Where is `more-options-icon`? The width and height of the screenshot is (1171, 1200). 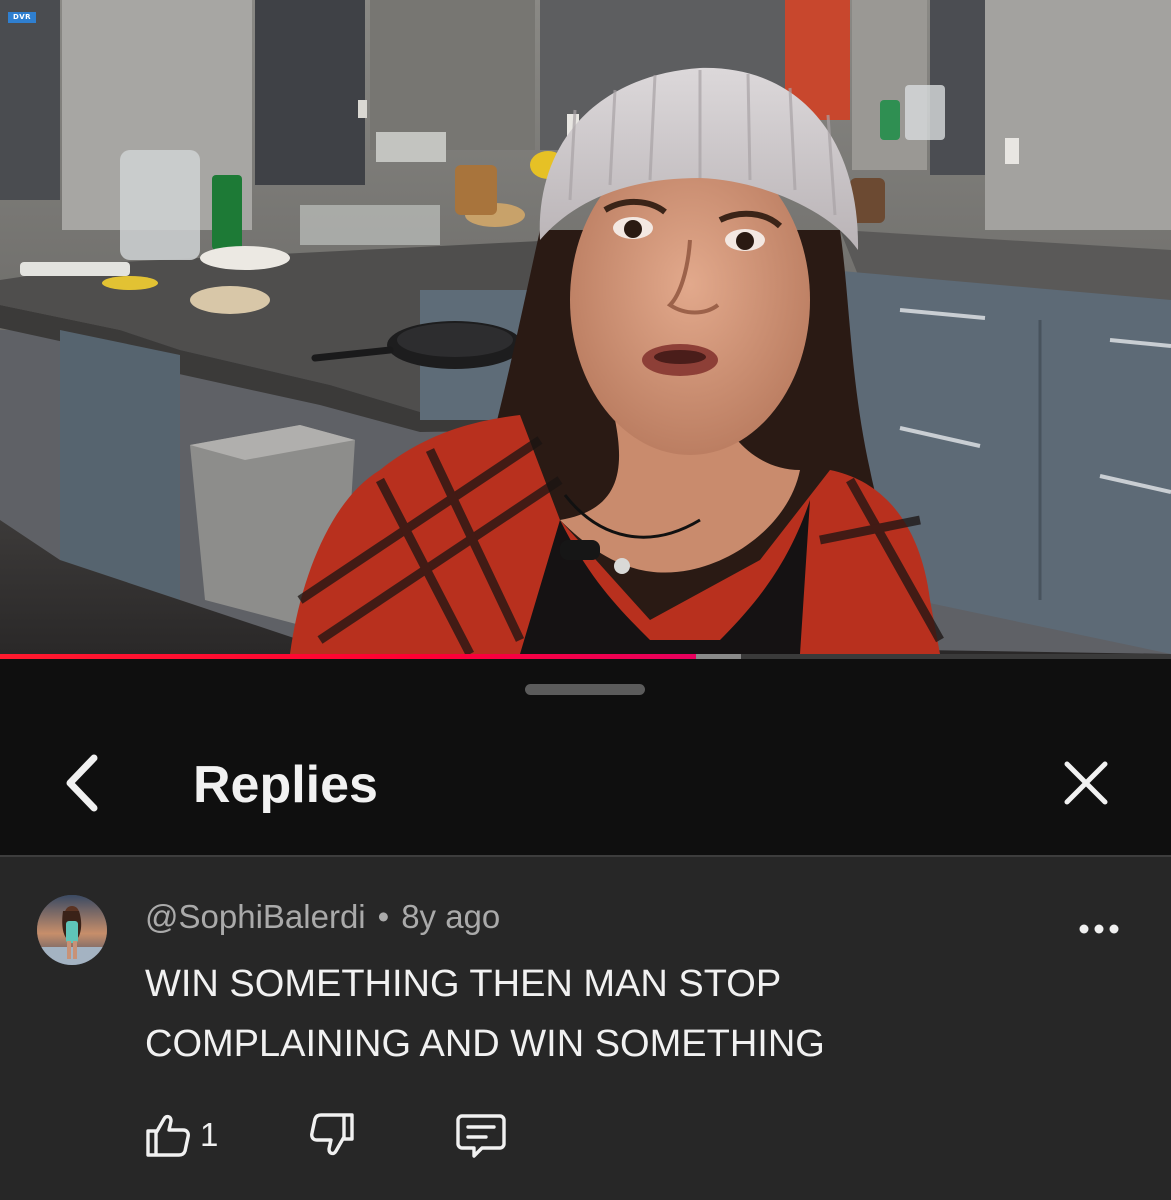 more-options-icon is located at coordinates (1099, 929).